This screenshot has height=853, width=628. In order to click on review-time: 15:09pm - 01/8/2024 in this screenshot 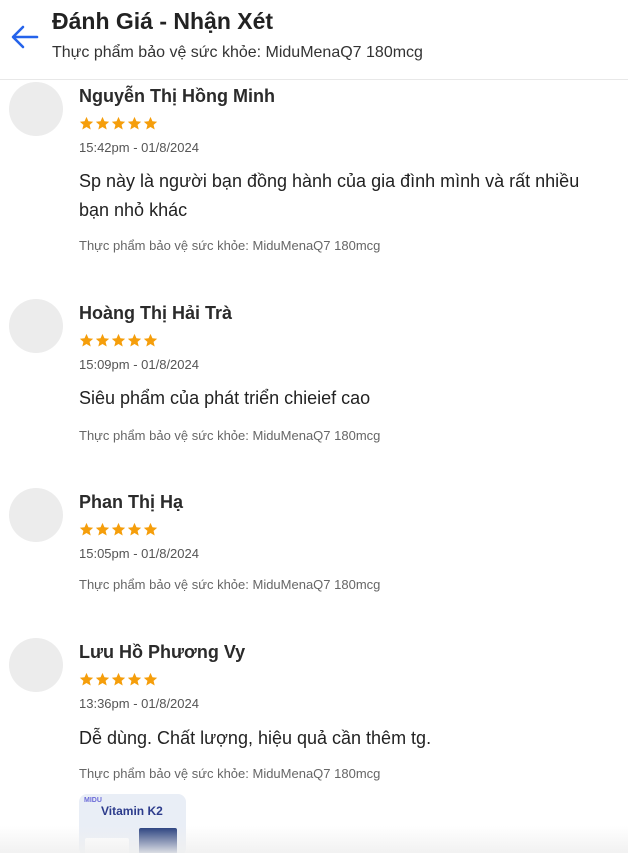, I will do `click(139, 364)`.